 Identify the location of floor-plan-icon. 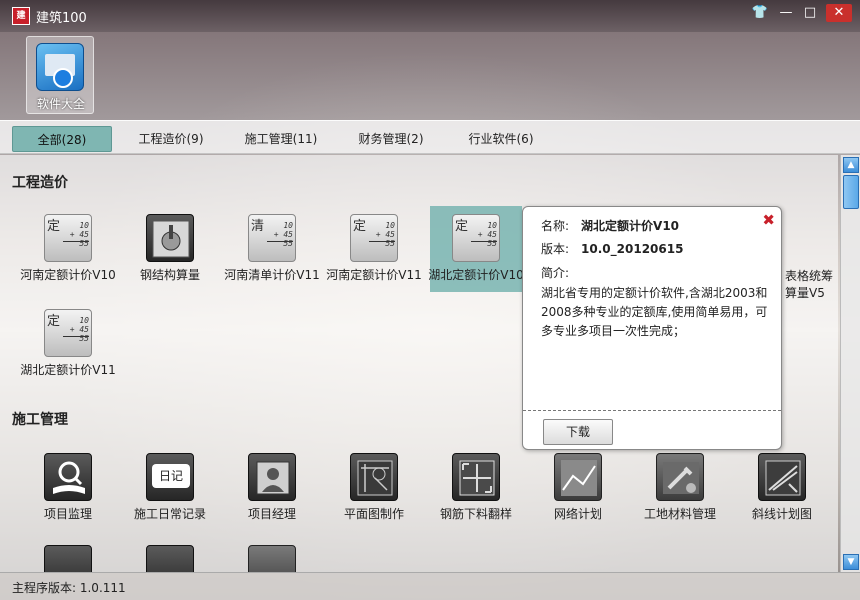
(374, 477).